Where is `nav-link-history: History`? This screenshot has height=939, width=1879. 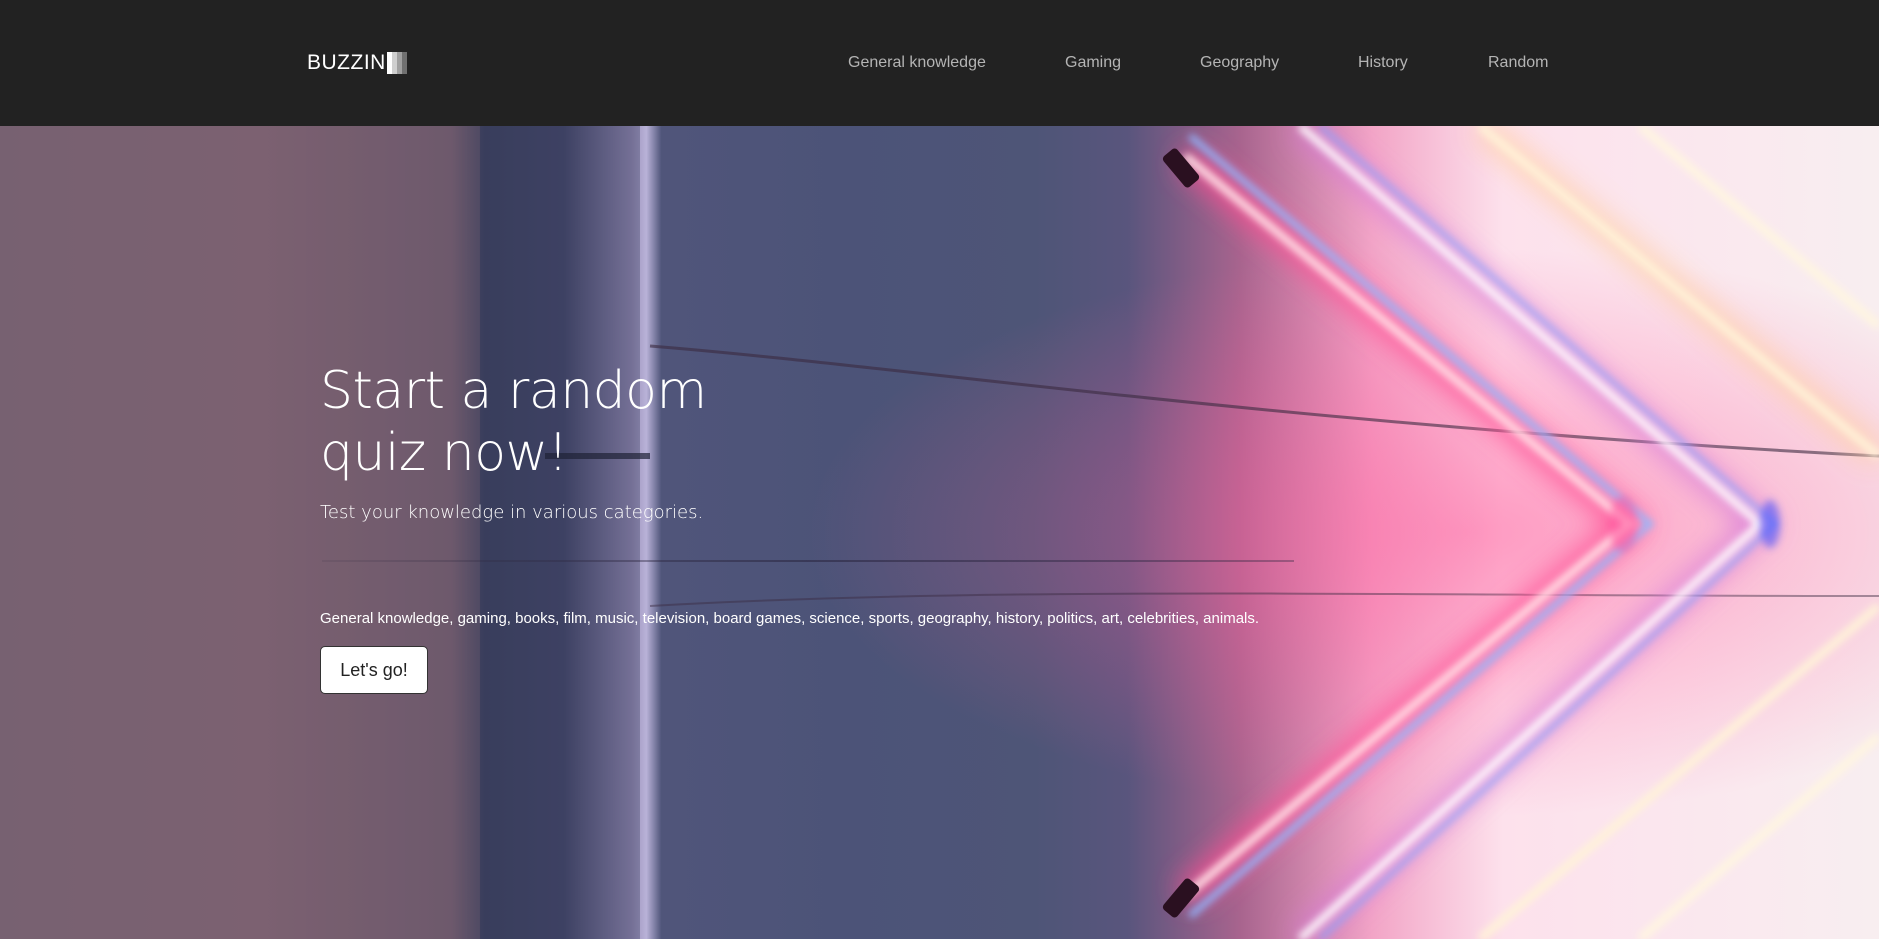 nav-link-history: History is located at coordinates (1383, 63).